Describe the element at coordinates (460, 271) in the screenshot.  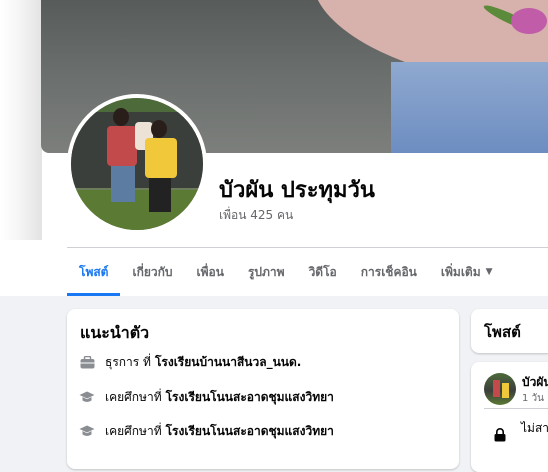
I see `tab-label: เพิ่มเติม` at that location.